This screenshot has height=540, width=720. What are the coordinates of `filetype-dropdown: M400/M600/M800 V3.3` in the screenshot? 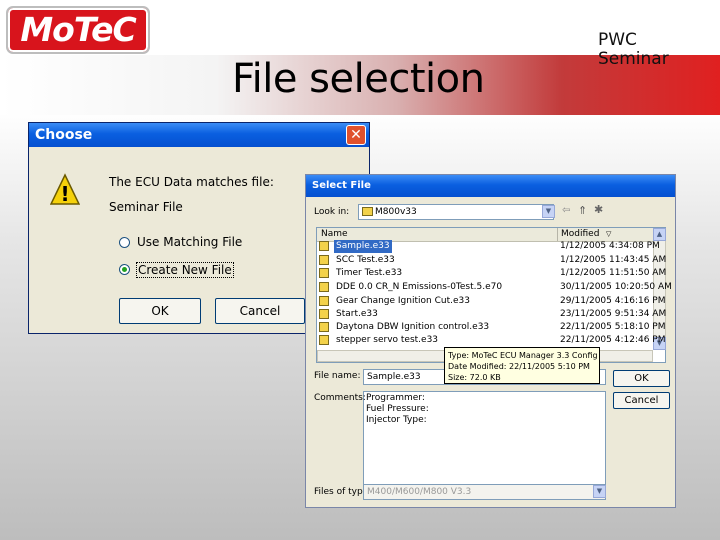 It's located at (484, 492).